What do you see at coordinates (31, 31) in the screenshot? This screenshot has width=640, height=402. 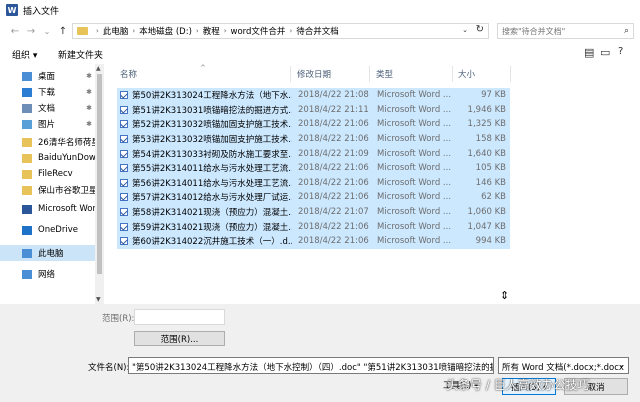 I see `forward-arrow-icon: →` at bounding box center [31, 31].